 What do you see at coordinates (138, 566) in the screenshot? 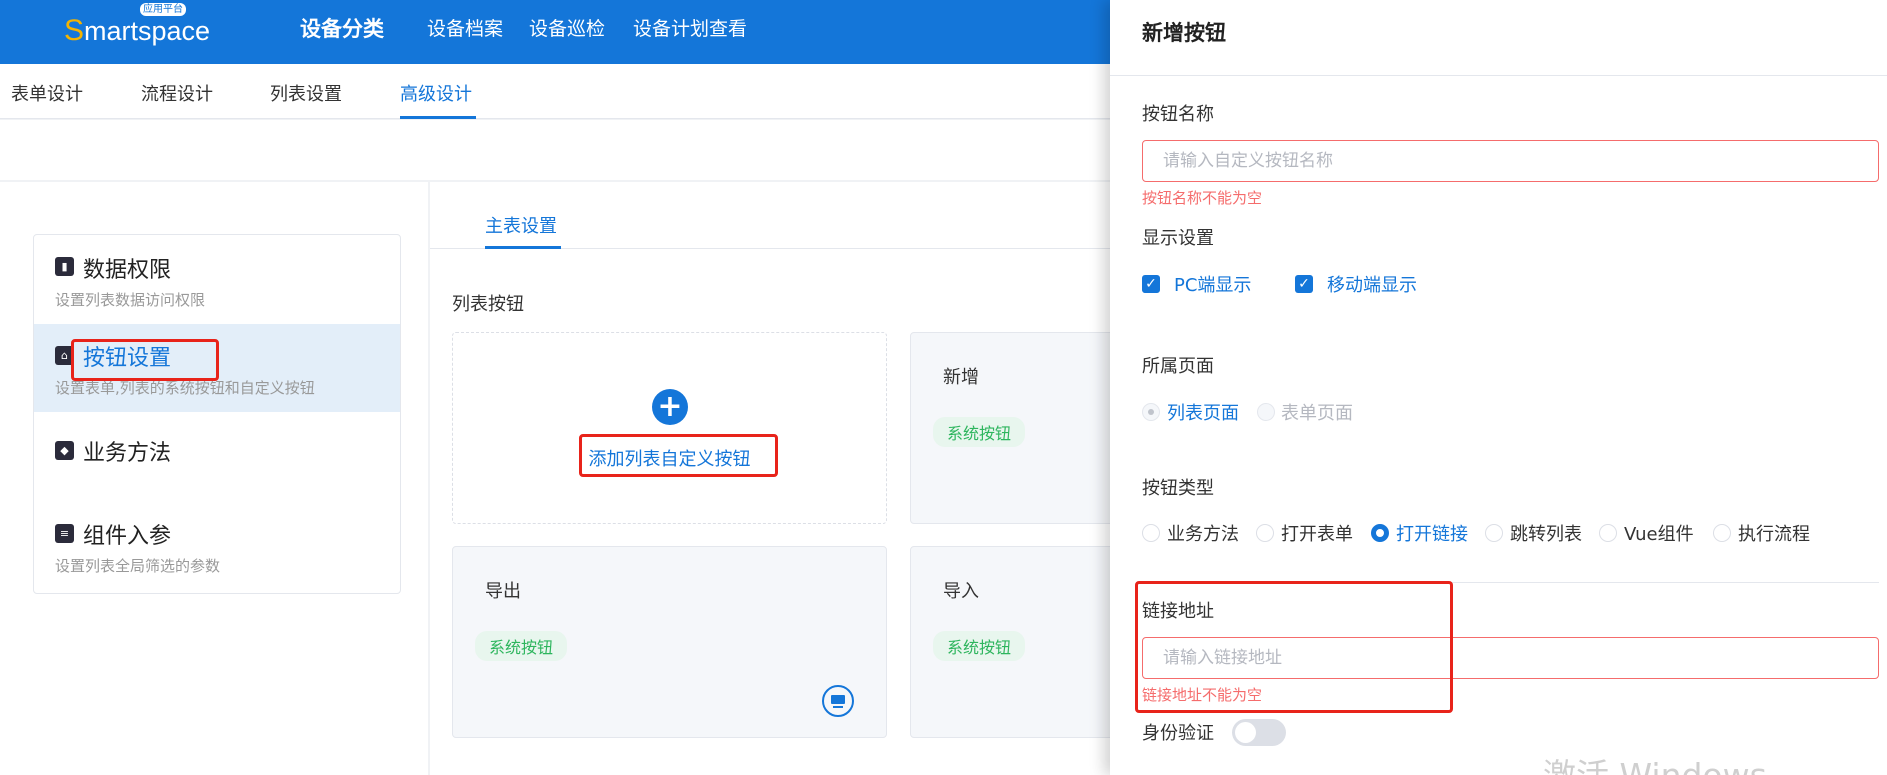
I see `menu-item-desc: 设置列表全局筛选的参数` at bounding box center [138, 566].